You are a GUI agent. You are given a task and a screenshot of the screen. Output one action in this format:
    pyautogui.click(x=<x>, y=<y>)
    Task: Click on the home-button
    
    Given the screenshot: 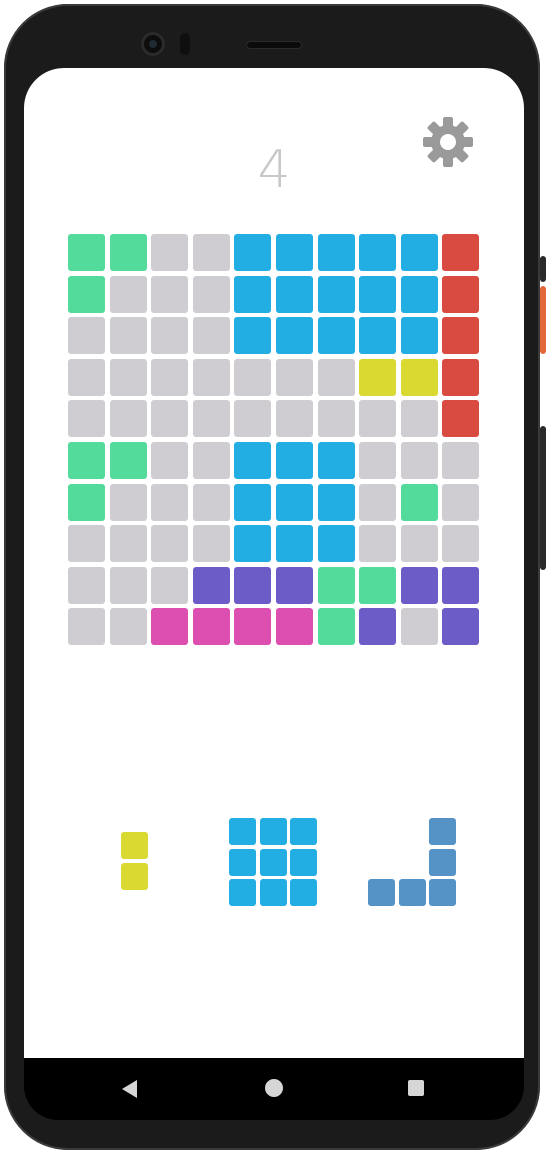 What is the action you would take?
    pyautogui.click(x=274, y=1089)
    